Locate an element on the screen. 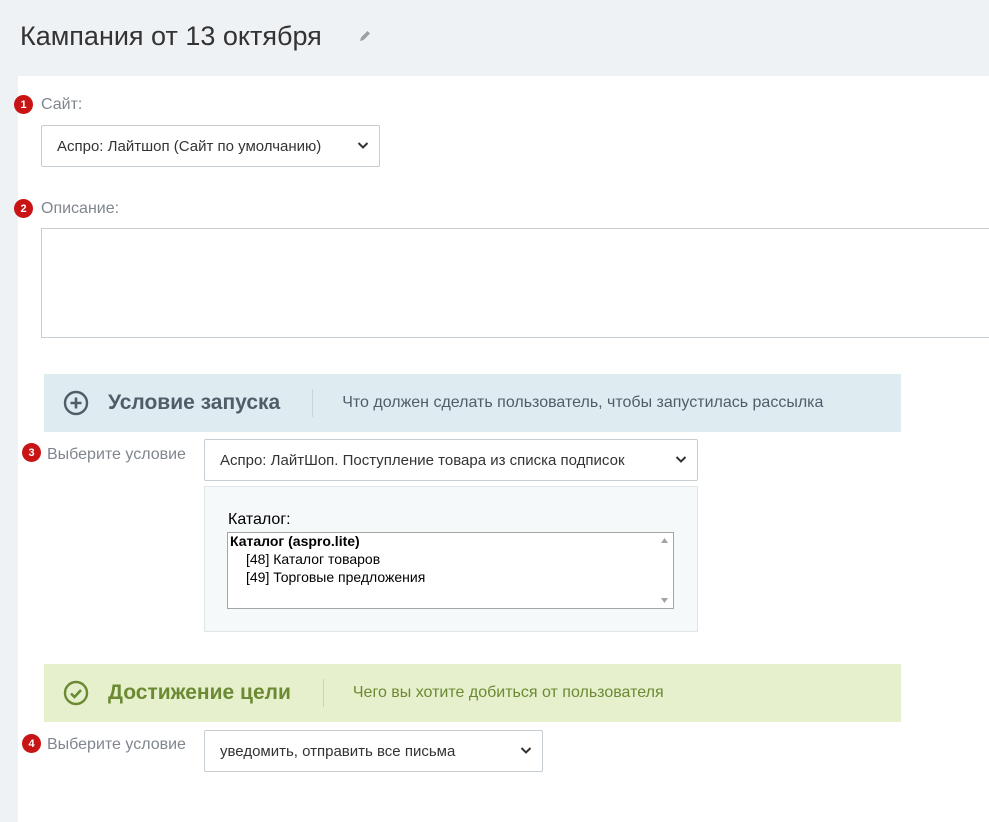  scroll-up-icon is located at coordinates (664, 540).